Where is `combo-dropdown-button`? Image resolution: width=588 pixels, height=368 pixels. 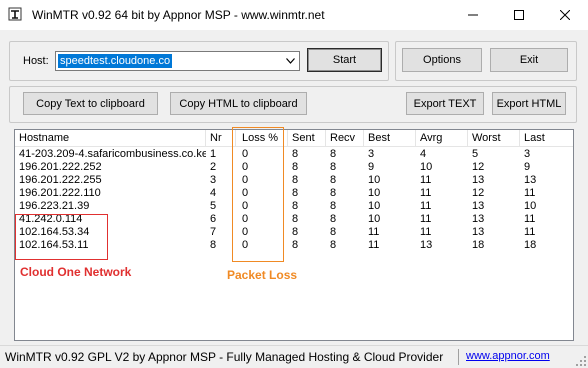
combo-dropdown-button is located at coordinates (290, 61).